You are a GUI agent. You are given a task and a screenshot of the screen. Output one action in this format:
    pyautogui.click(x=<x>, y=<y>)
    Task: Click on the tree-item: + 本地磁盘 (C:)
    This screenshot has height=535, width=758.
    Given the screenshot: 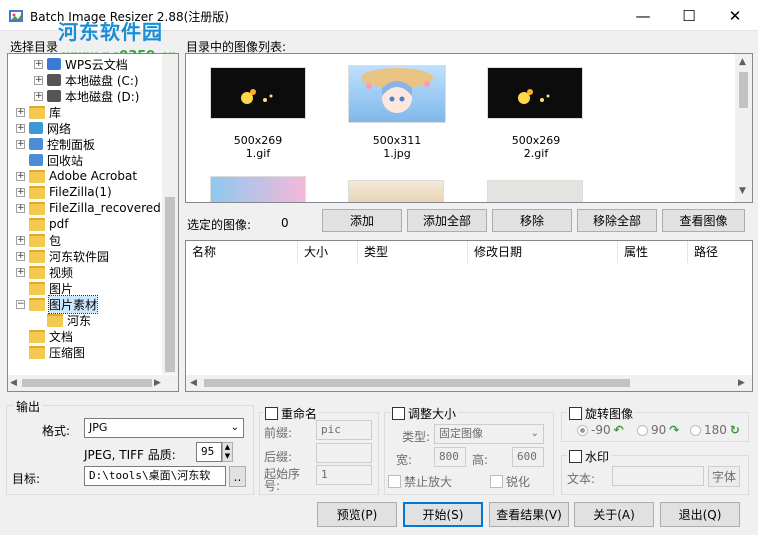 What is the action you would take?
    pyautogui.click(x=86, y=80)
    